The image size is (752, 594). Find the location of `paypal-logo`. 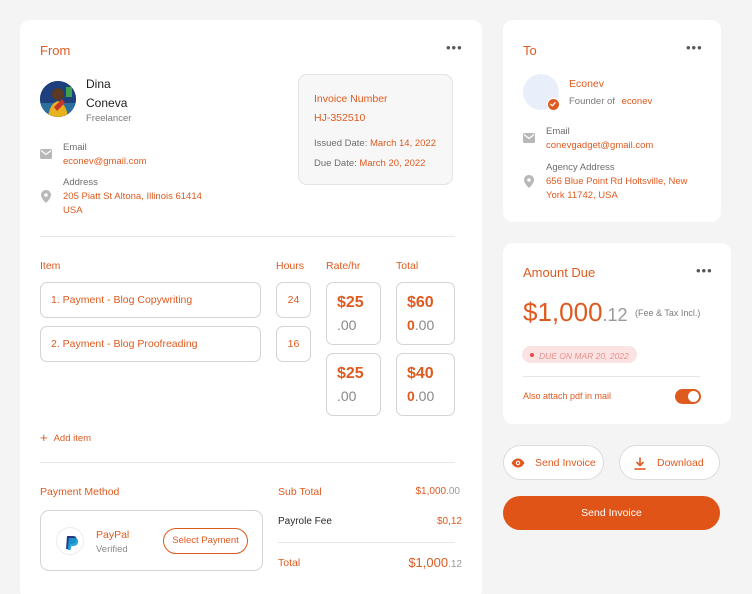

paypal-logo is located at coordinates (70, 541).